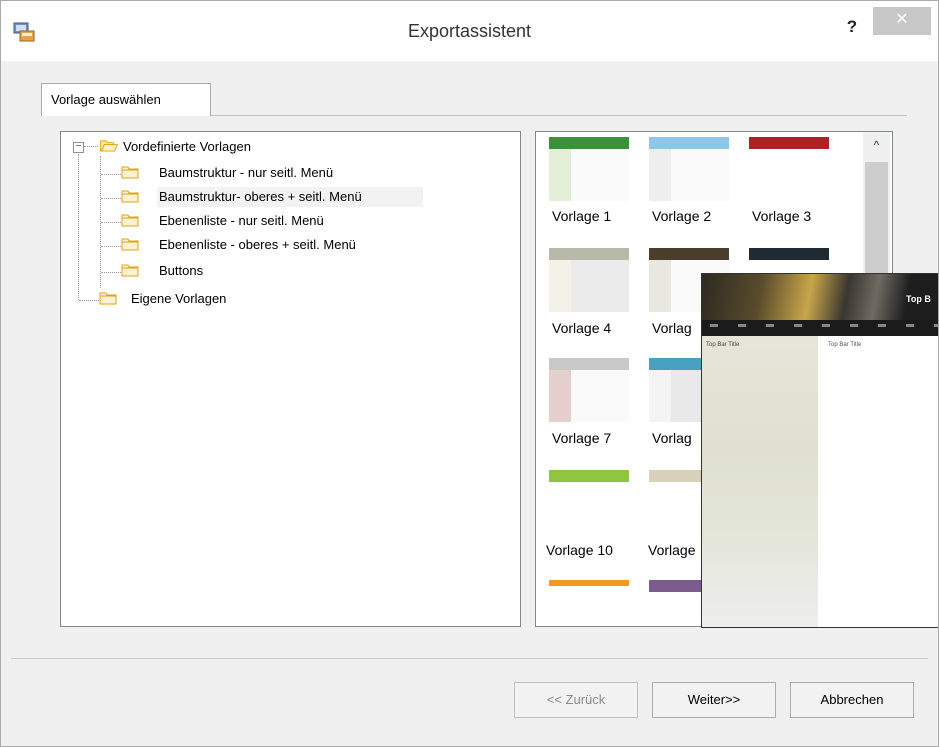 Image resolution: width=939 pixels, height=747 pixels. What do you see at coordinates (682, 216) in the screenshot?
I see `template-label: Vorlage 2` at bounding box center [682, 216].